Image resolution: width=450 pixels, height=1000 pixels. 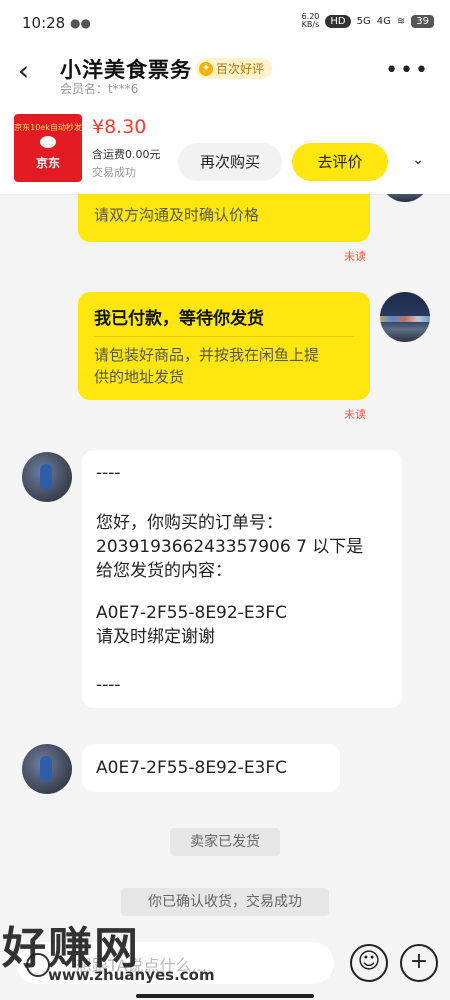 What do you see at coordinates (225, 842) in the screenshot?
I see `system-notice: 卖家已发货` at bounding box center [225, 842].